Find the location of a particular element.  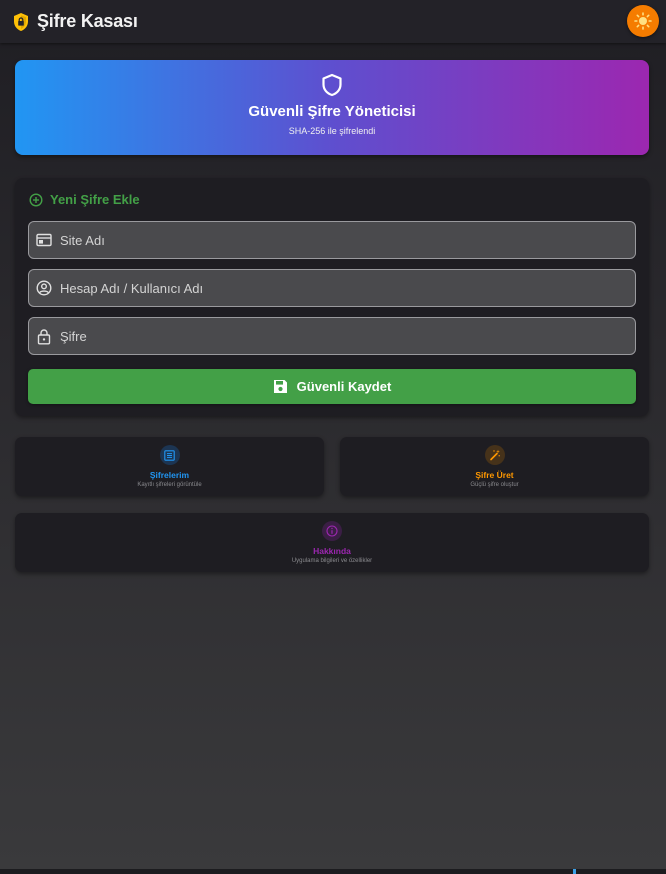

shield-lock-icon is located at coordinates (21, 22).